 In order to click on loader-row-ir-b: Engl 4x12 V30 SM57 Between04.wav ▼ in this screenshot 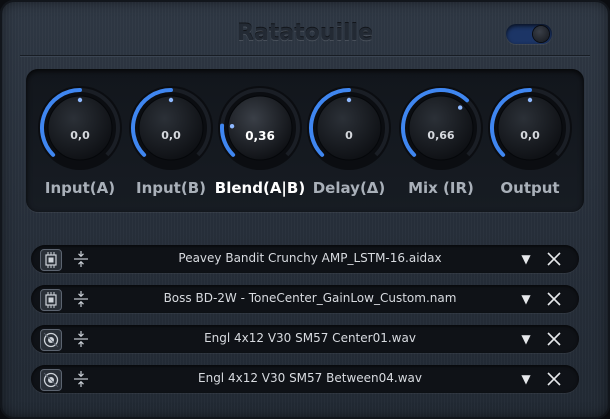, I will do `click(305, 379)`.